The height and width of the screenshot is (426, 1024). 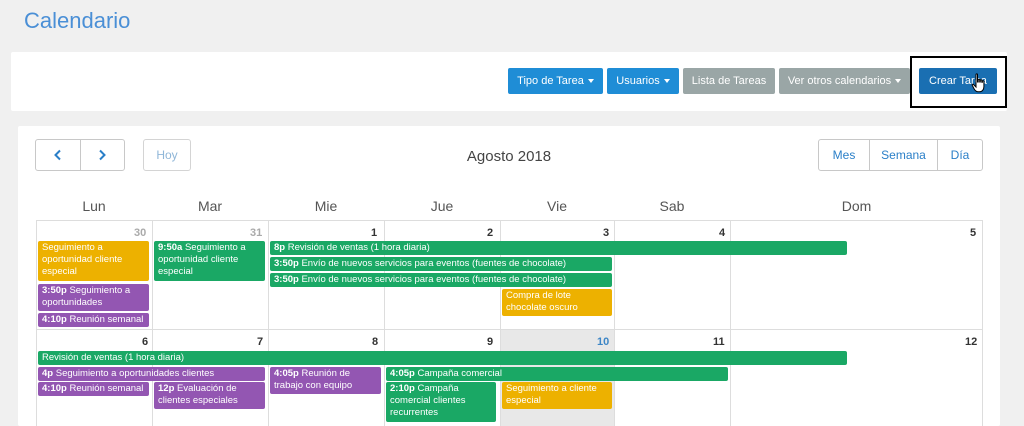 What do you see at coordinates (145, 342) in the screenshot?
I see `day-number: 6` at bounding box center [145, 342].